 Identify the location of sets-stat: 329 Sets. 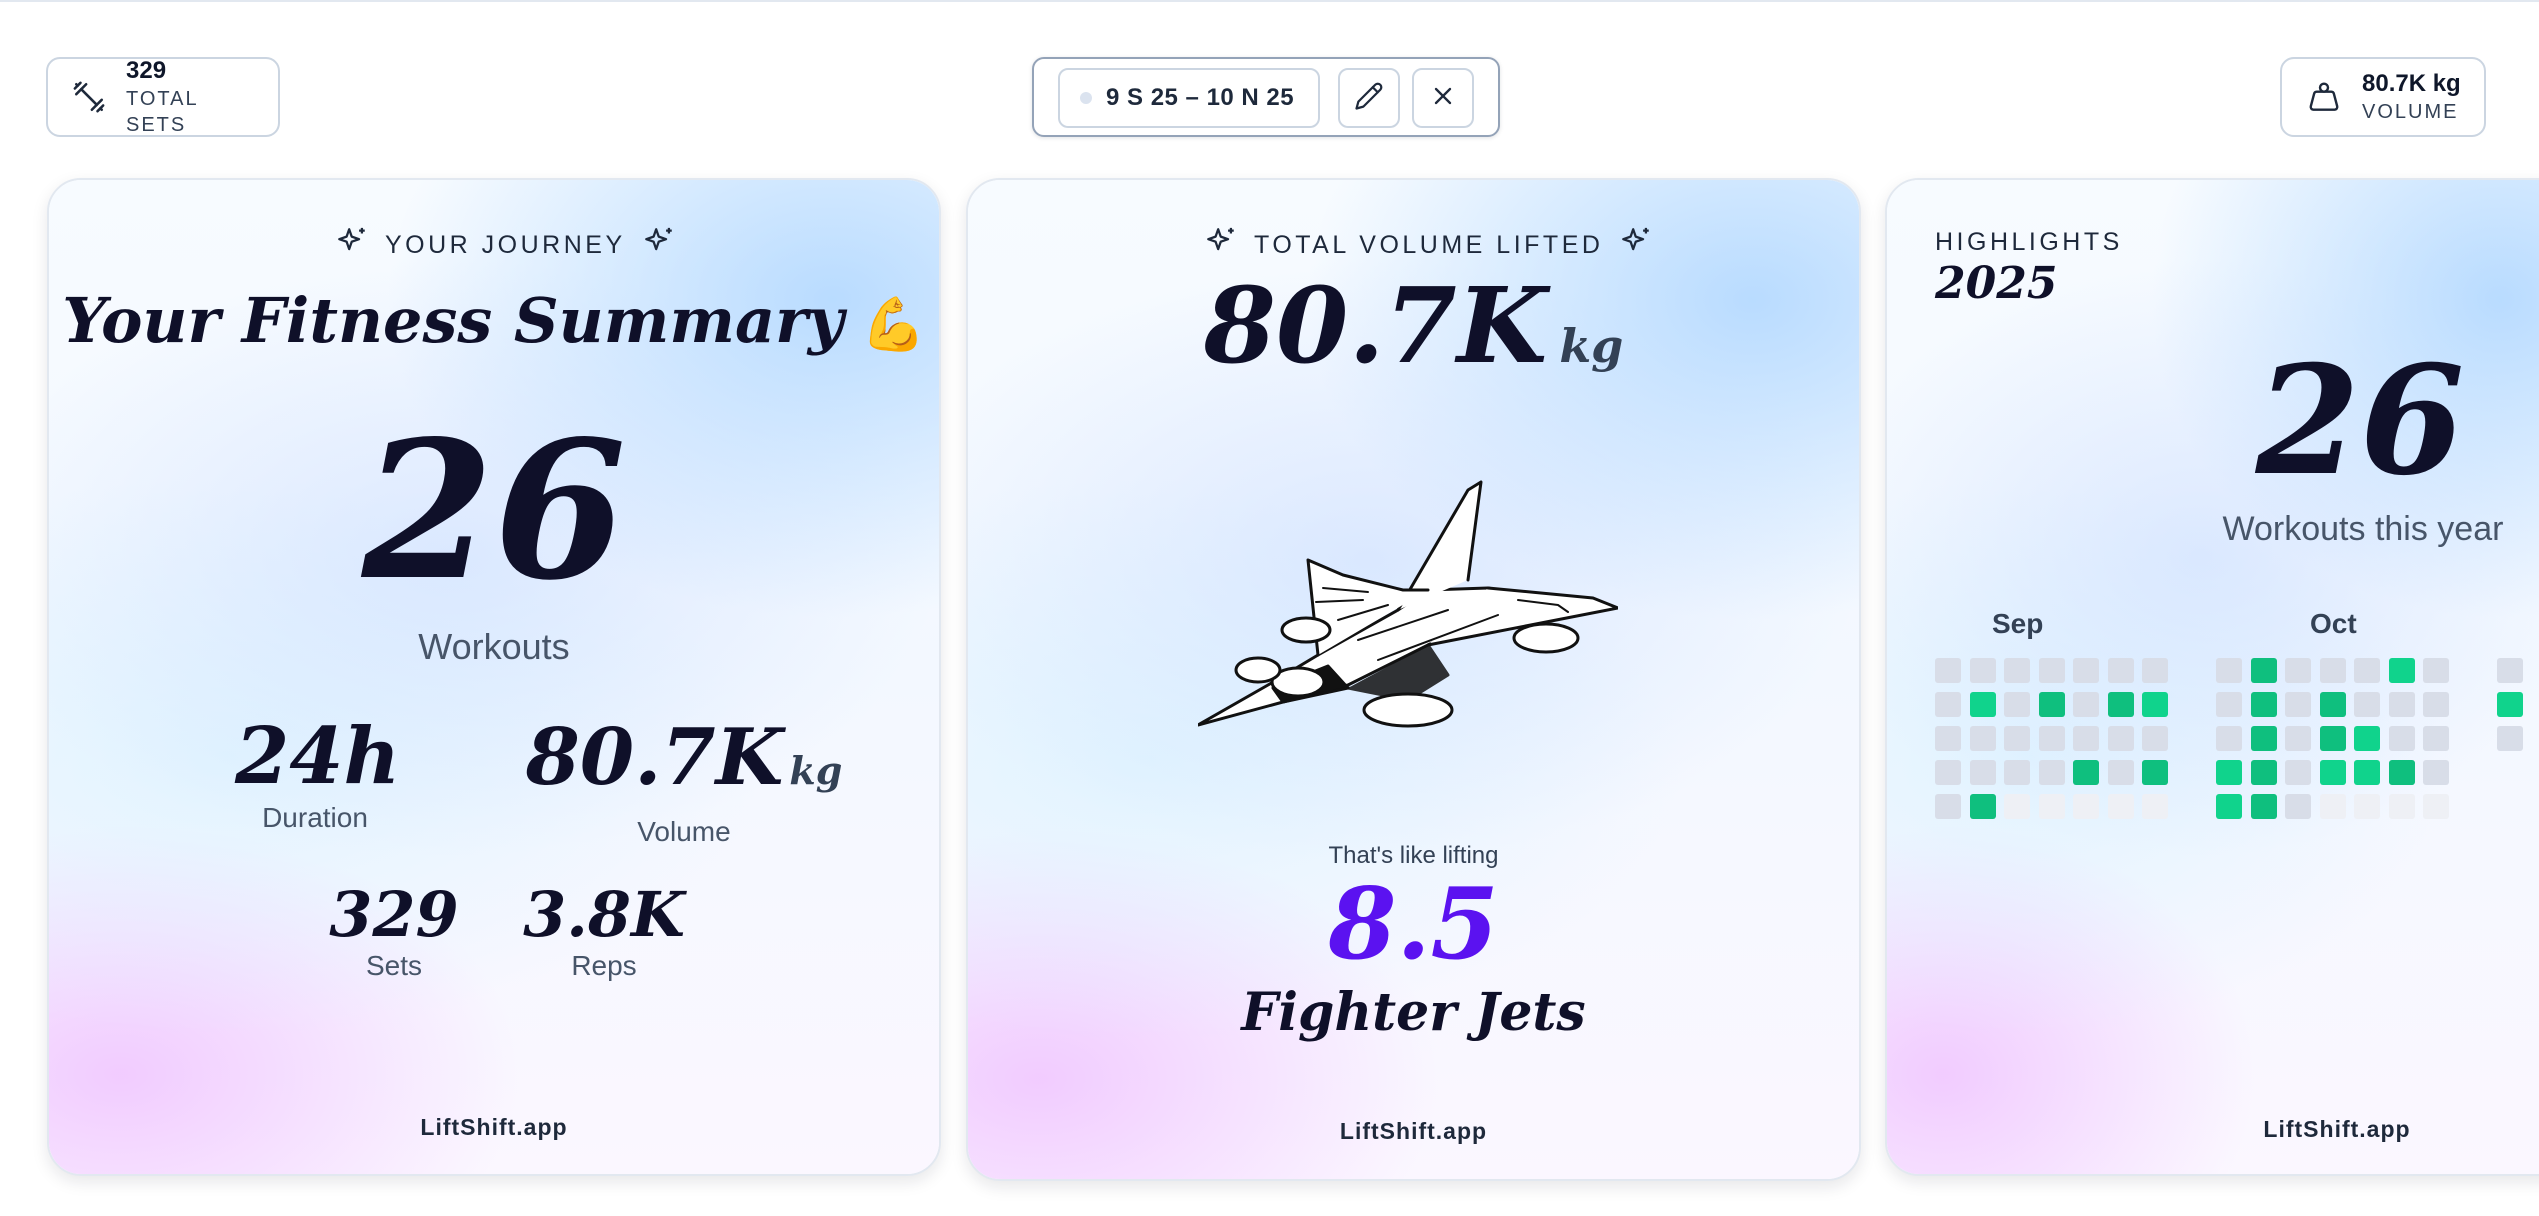
(394, 931).